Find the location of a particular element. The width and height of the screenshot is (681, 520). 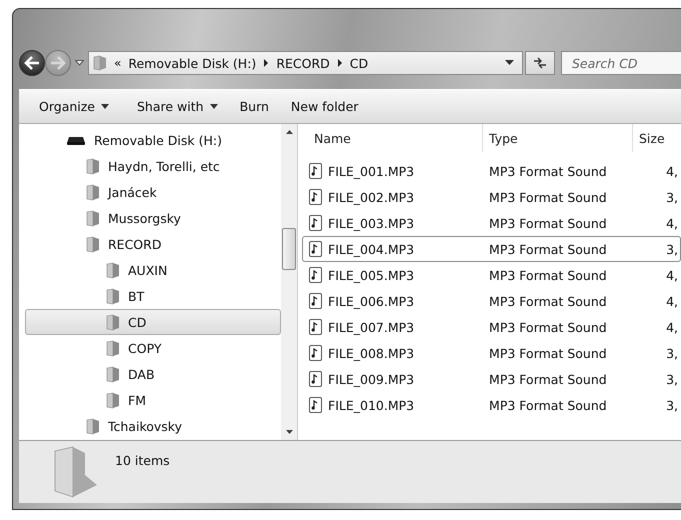

tree-item: Haydn, Torelli, etc is located at coordinates (153, 166).